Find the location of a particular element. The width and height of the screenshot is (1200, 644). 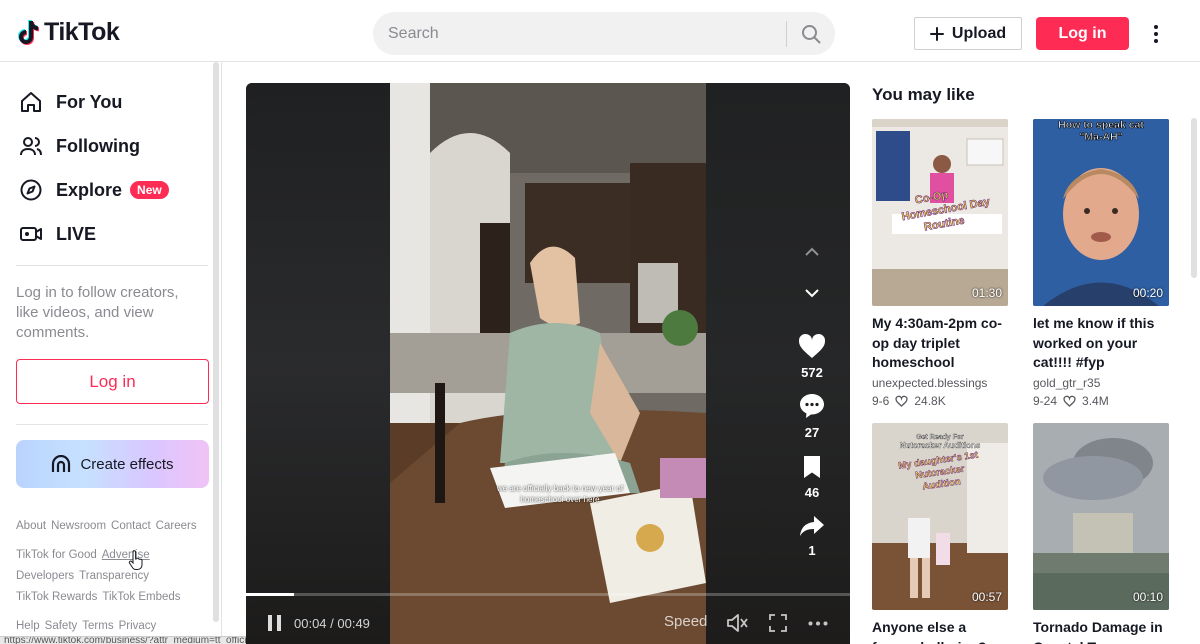

search-icon is located at coordinates (811, 33).